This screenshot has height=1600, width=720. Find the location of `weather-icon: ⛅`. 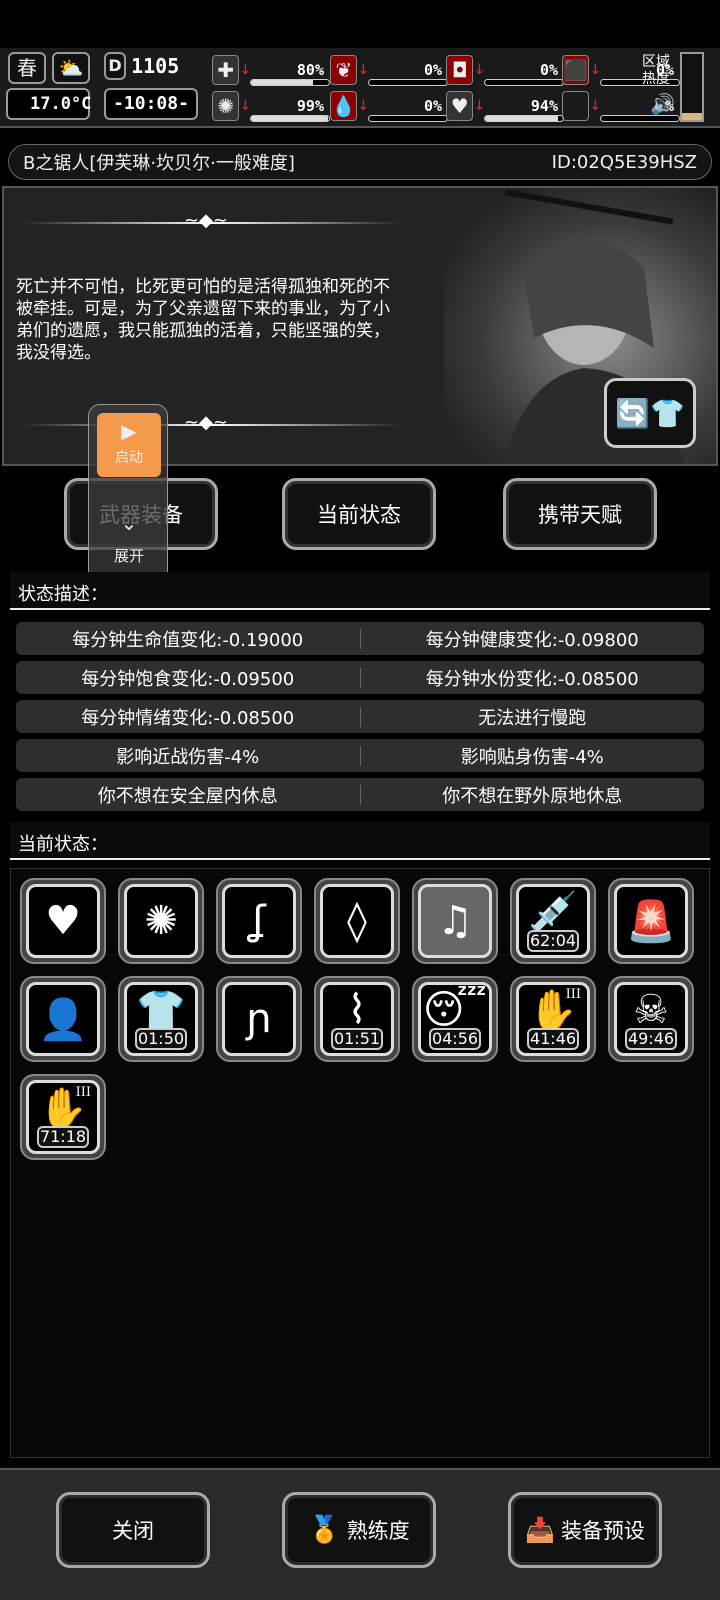

weather-icon: ⛅ is located at coordinates (71, 68).